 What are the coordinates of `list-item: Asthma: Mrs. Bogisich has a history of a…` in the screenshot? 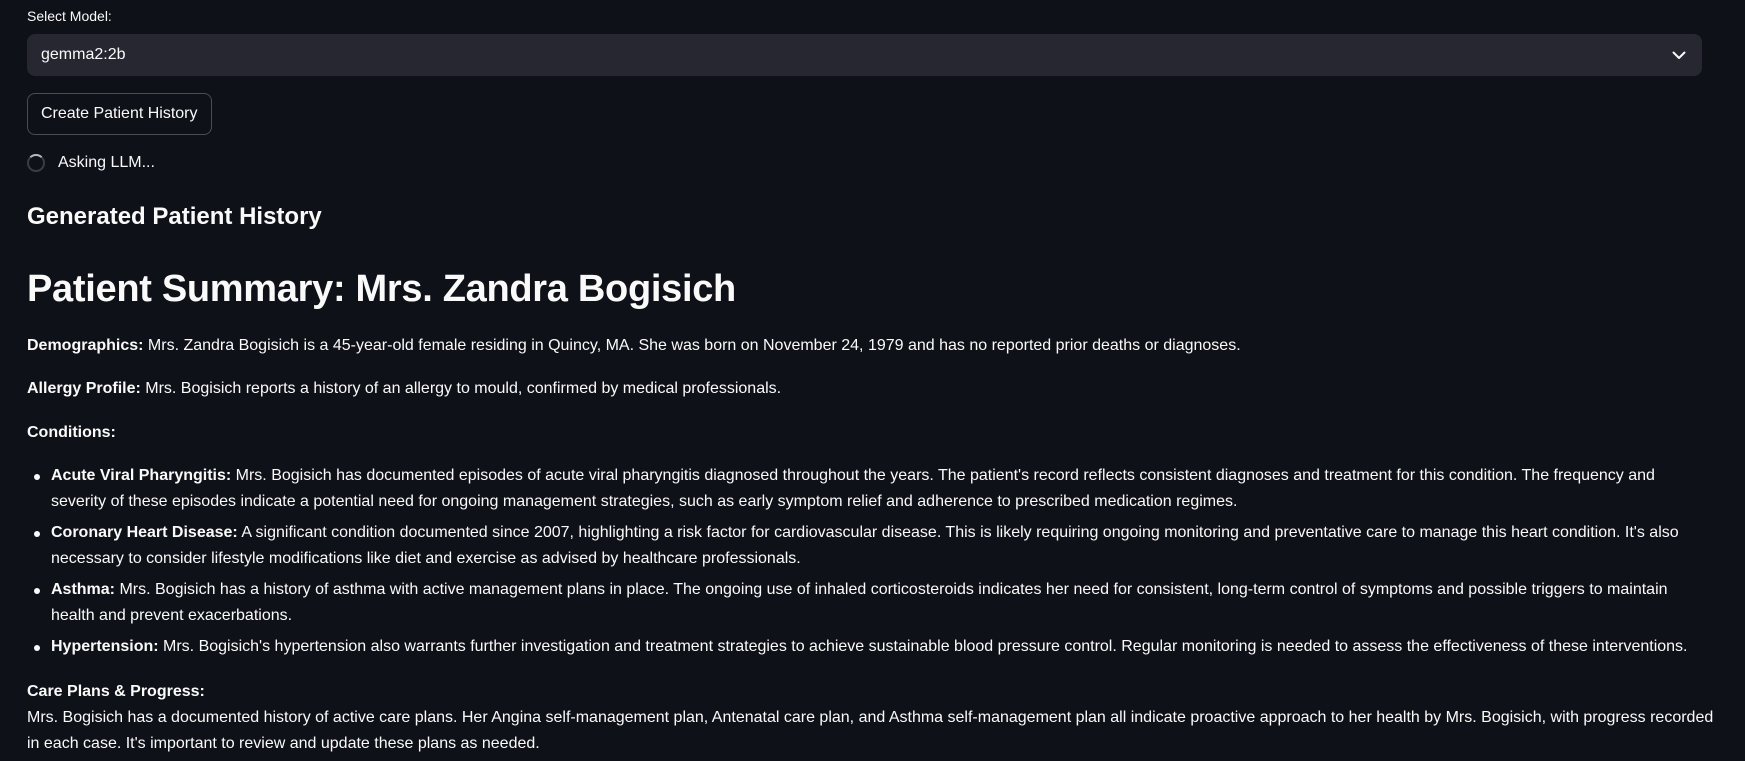 It's located at (875, 603).